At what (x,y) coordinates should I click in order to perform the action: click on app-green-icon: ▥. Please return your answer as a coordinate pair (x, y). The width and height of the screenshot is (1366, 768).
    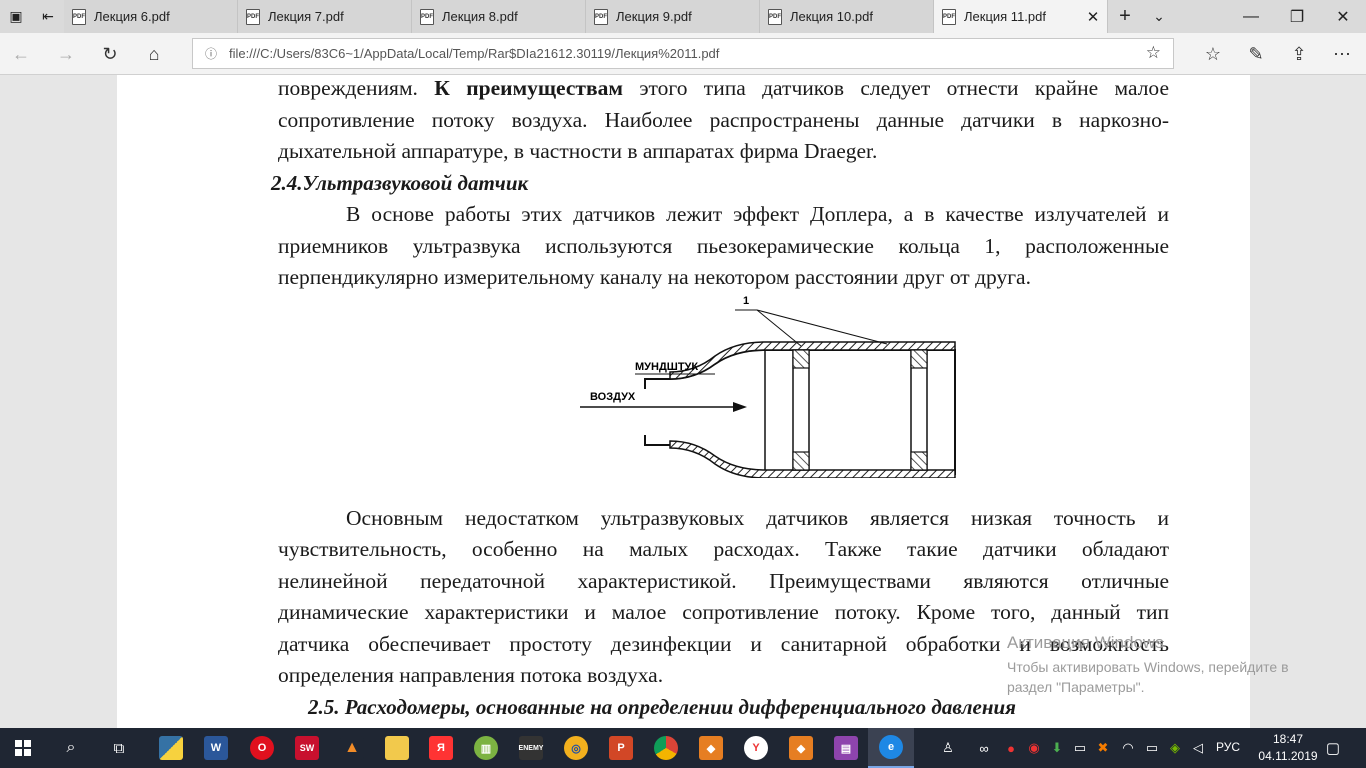
    Looking at the image, I should click on (486, 748).